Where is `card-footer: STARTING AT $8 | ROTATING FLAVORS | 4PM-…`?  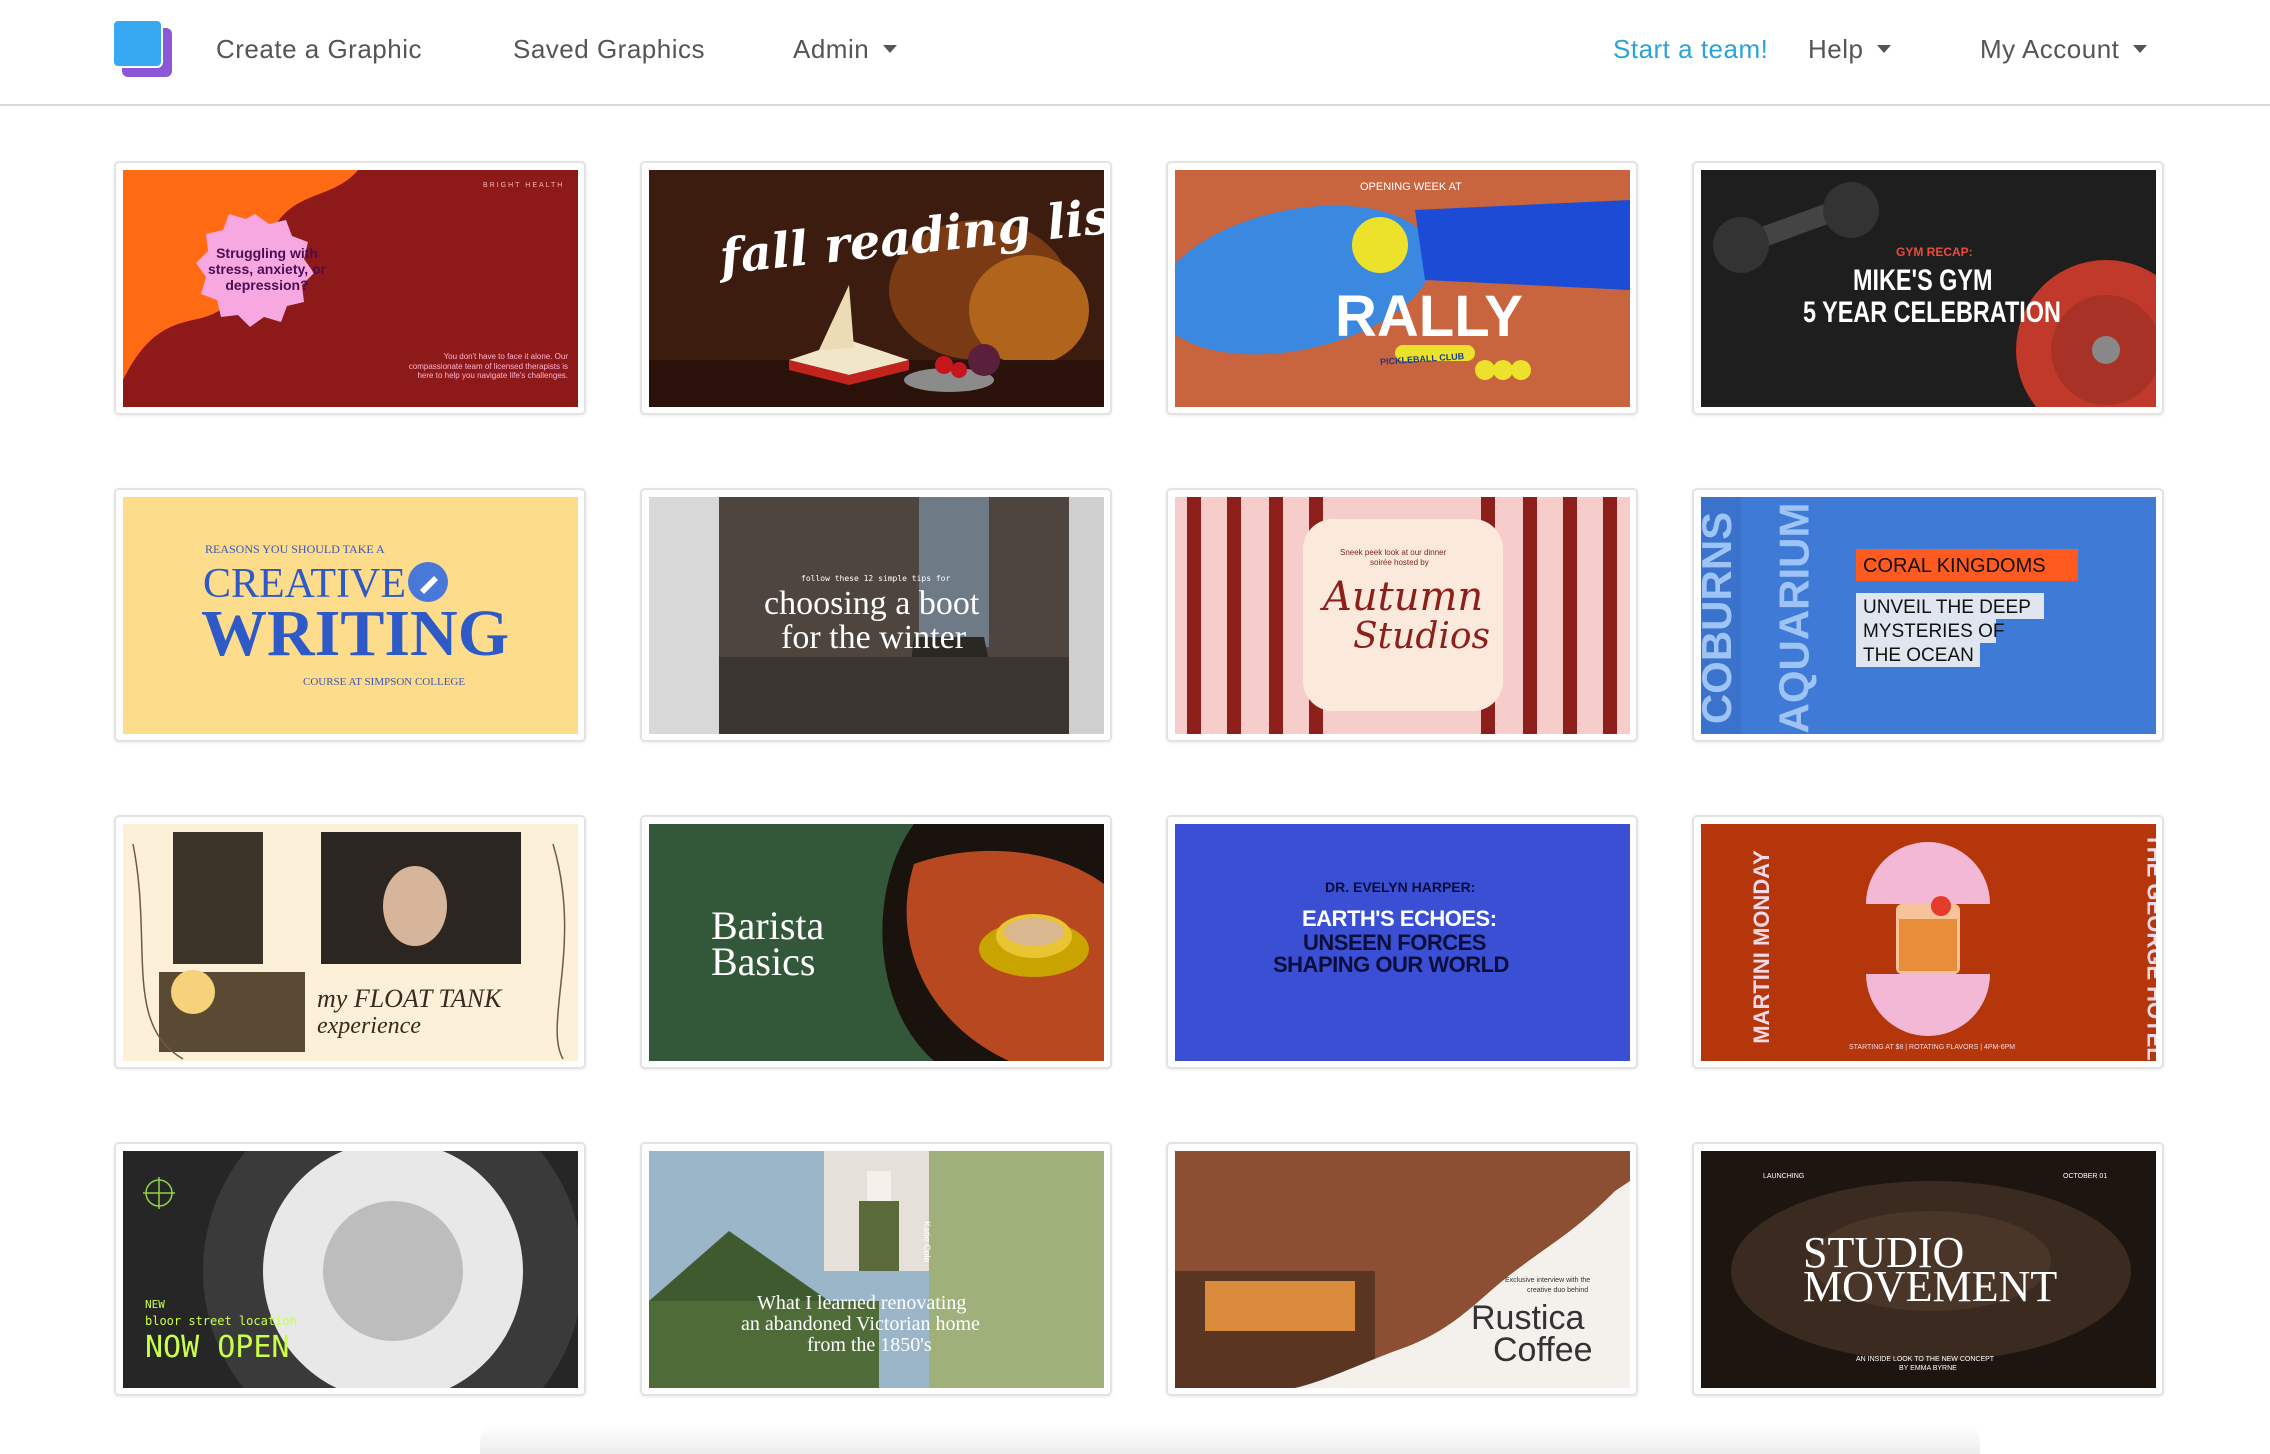 card-footer: STARTING AT $8 | ROTATING FLAVORS | 4PM-… is located at coordinates (1932, 1047).